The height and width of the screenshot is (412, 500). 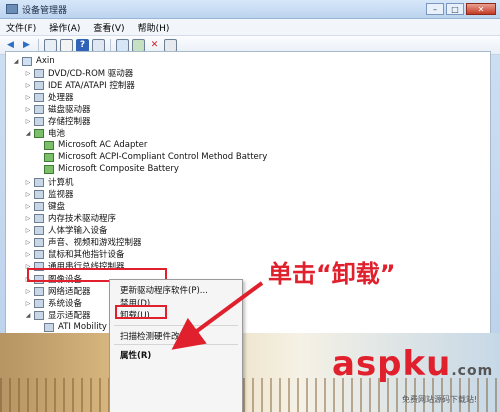 What do you see at coordinates (74, 254) in the screenshot?
I see `tree-item: ▷ 鼠标和其他指针设备` at bounding box center [74, 254].